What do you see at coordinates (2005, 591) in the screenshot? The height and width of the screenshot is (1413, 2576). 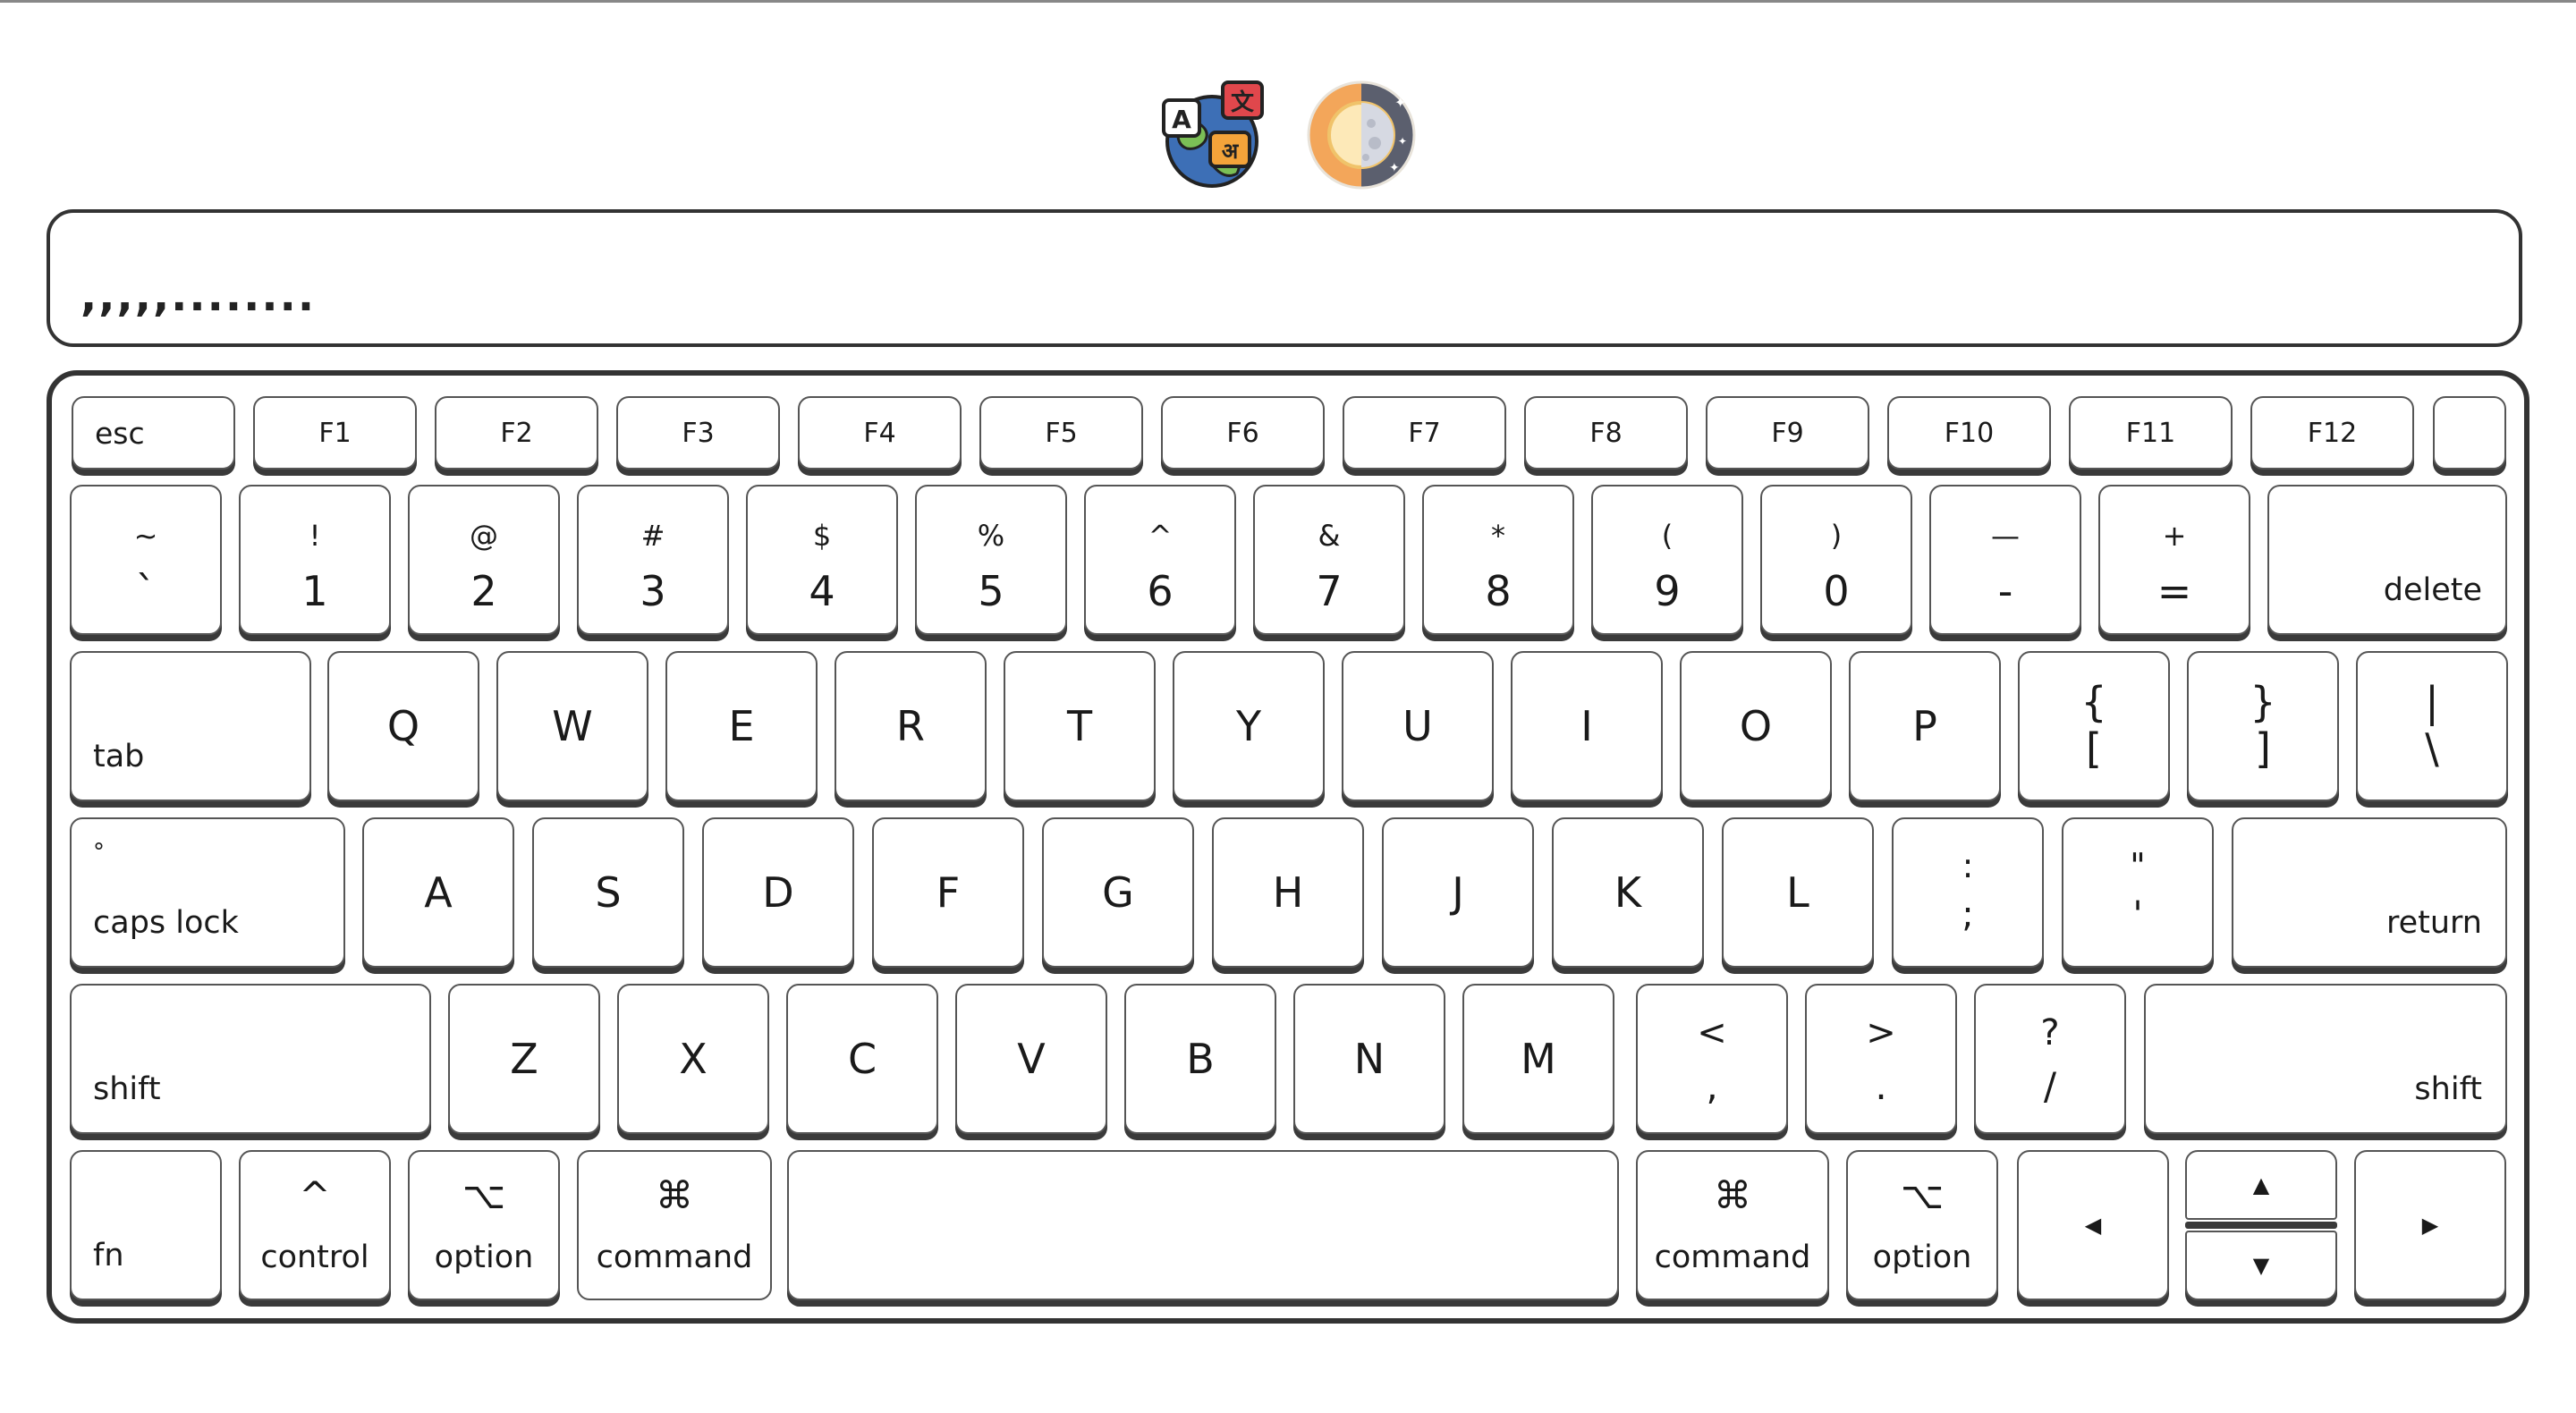 I see `key-char: -` at bounding box center [2005, 591].